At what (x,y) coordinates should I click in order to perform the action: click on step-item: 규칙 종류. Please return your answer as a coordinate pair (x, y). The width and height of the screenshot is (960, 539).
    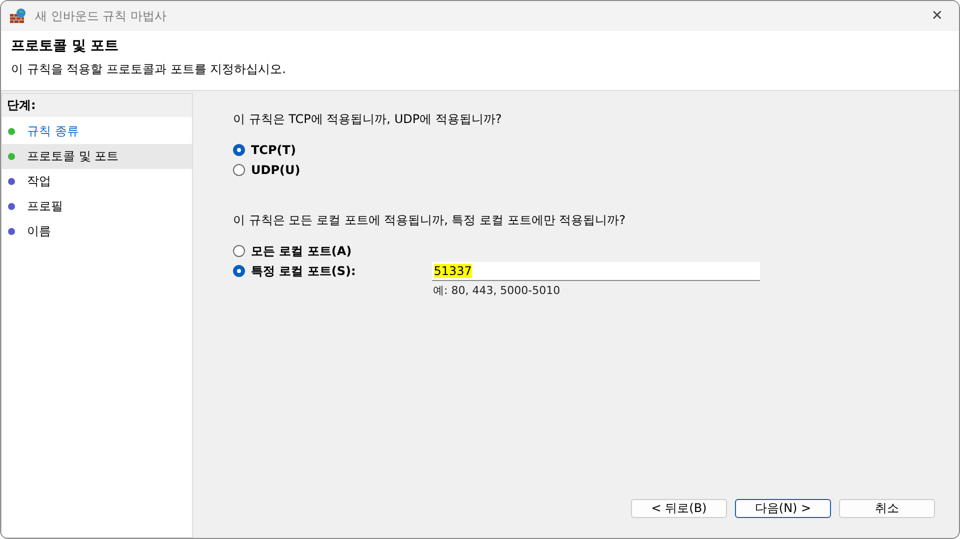
    Looking at the image, I should click on (97, 131).